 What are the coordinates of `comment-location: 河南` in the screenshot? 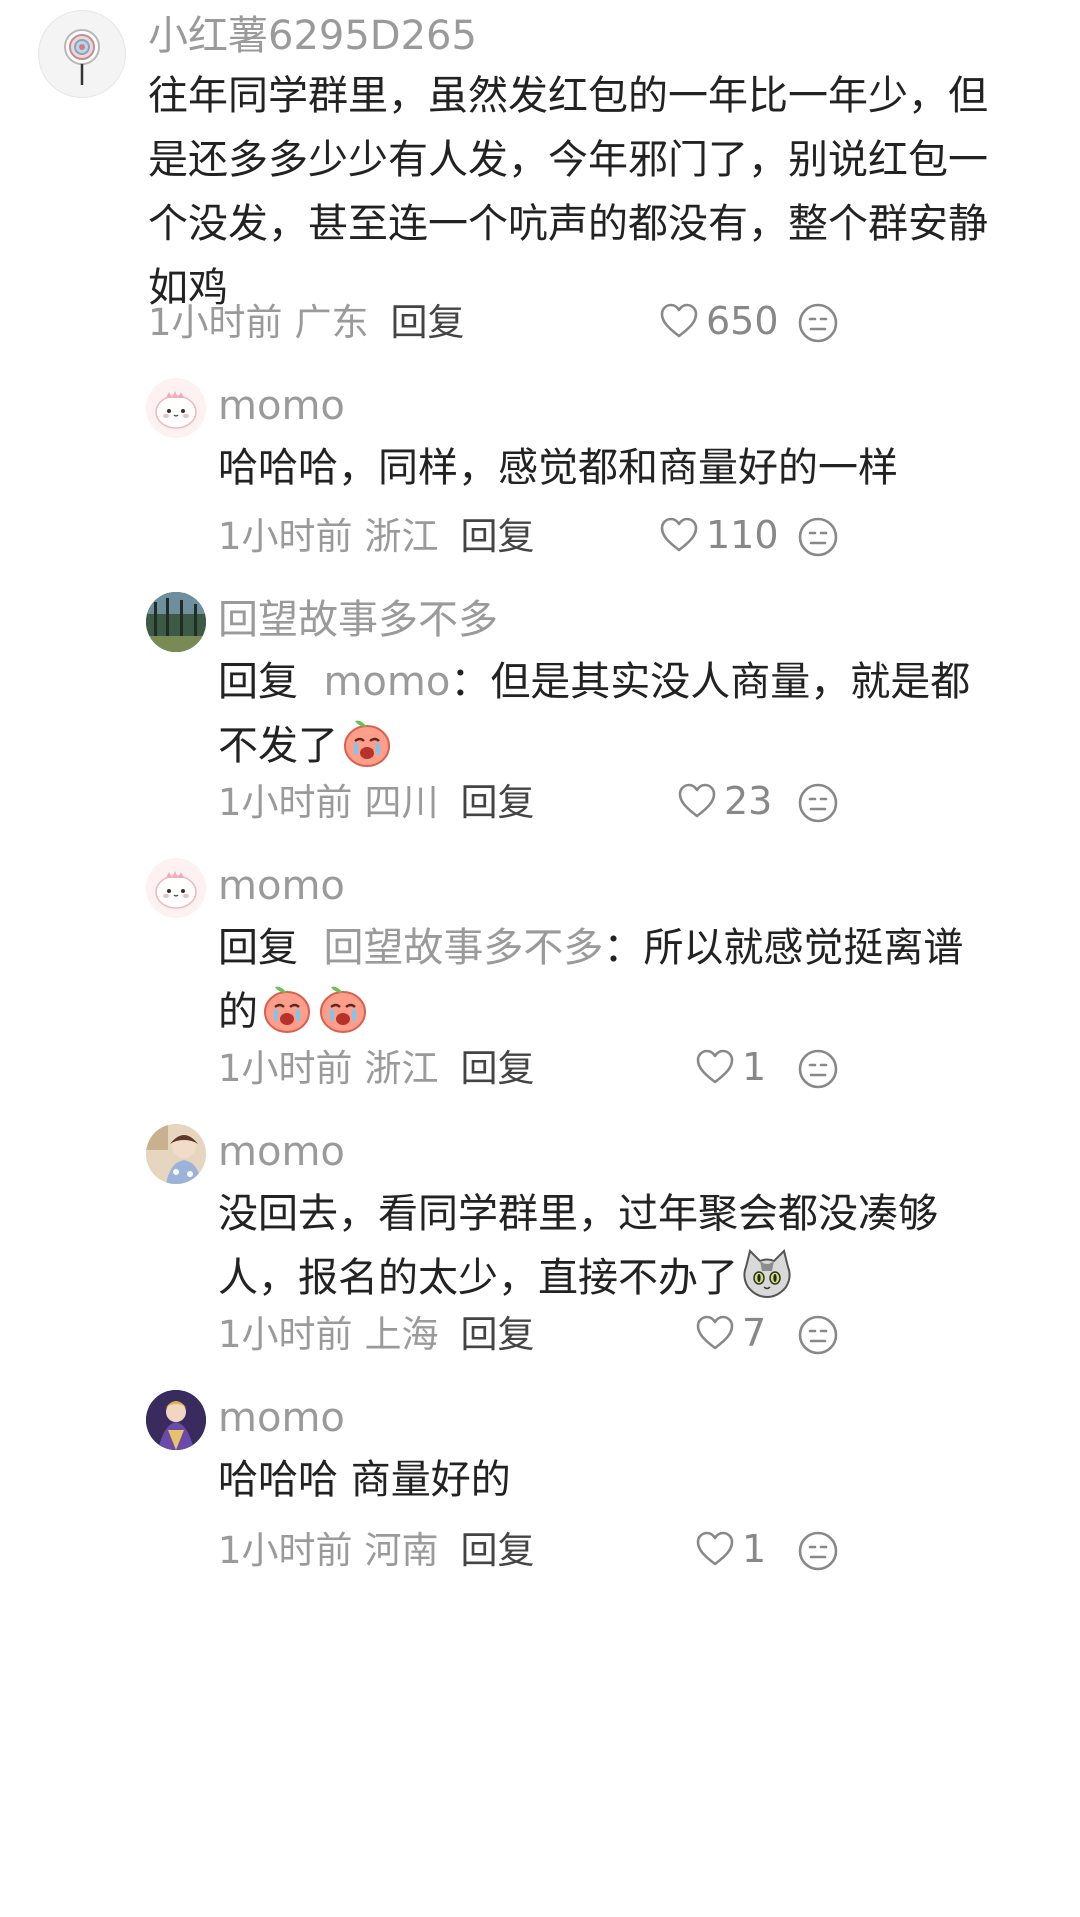 It's located at (401, 1550).